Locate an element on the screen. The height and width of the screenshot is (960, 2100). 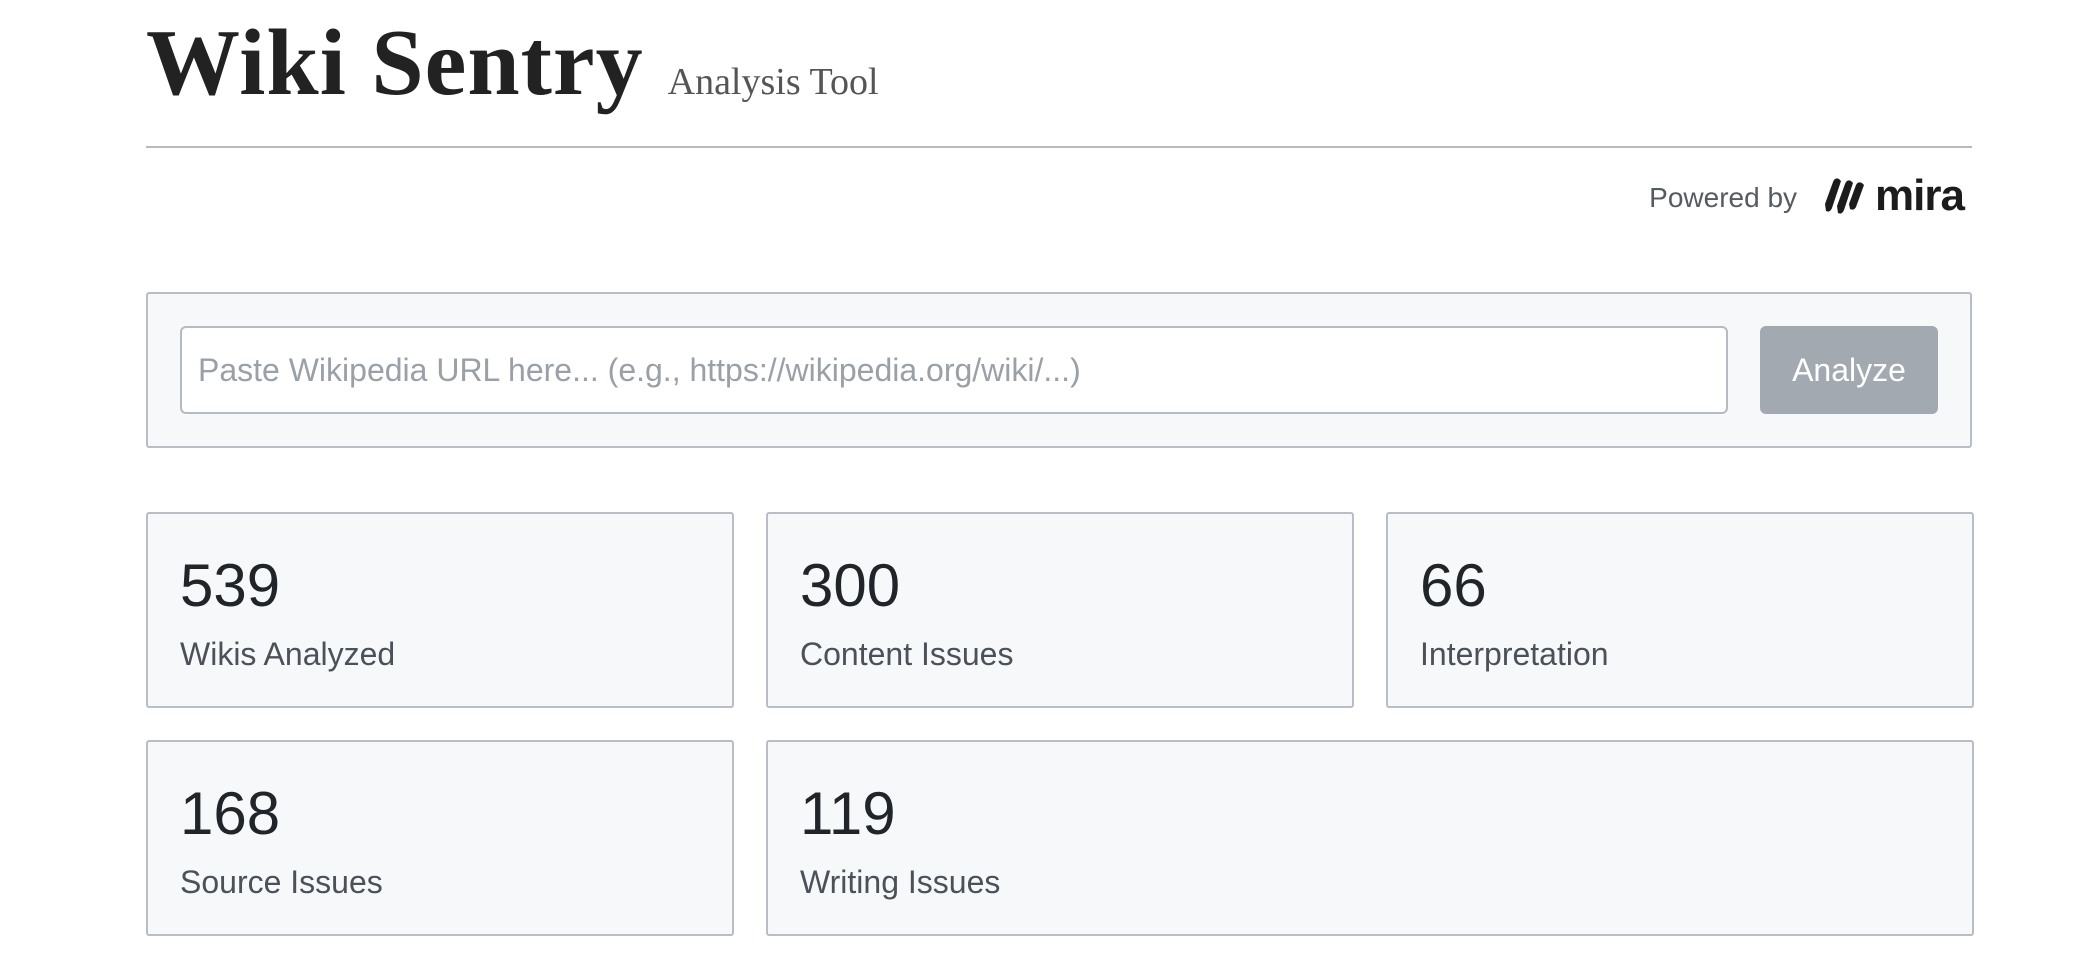
stat-label: Content Issues is located at coordinates (907, 654).